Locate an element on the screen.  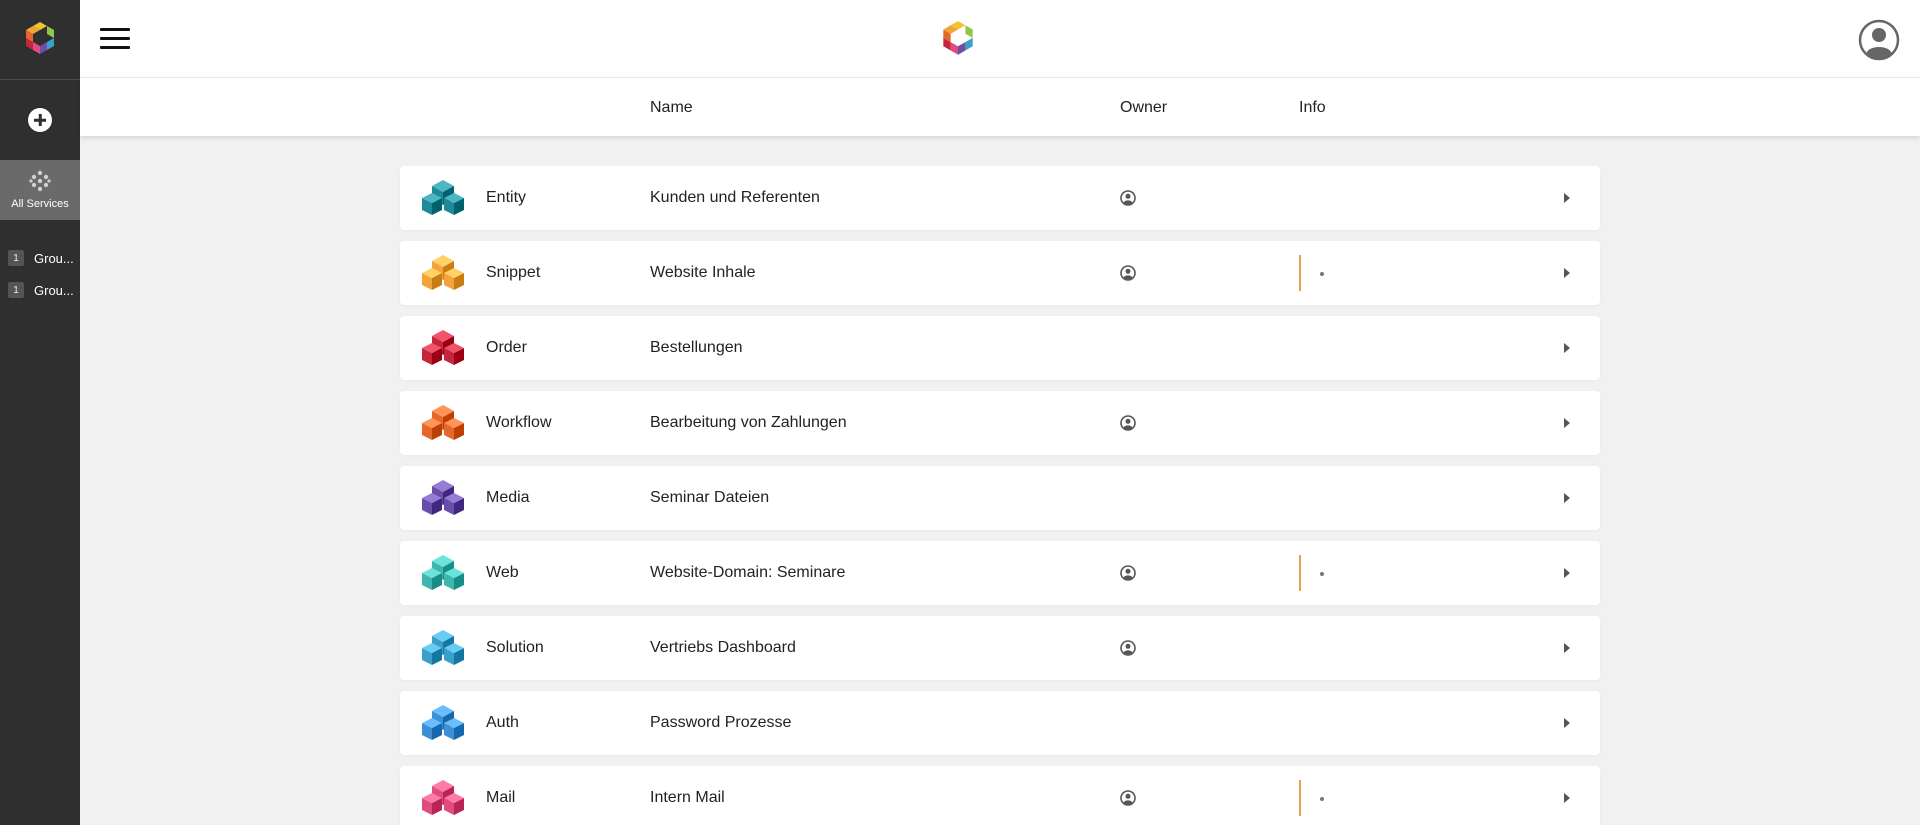
service-name: Bearbeitung von Zahlungen is located at coordinates (748, 422).